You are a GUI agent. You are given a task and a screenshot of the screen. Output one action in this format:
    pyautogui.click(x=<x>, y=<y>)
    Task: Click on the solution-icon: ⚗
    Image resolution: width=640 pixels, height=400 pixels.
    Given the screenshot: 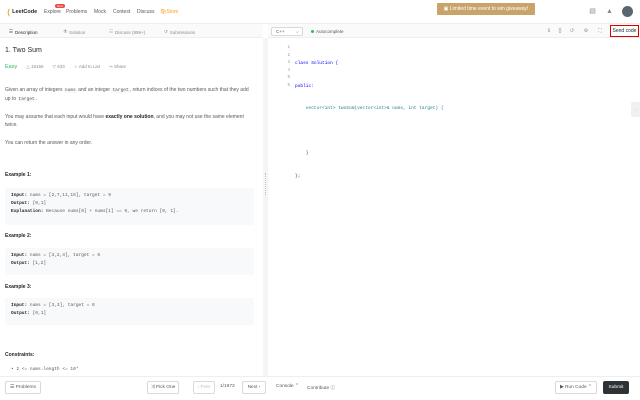 What is the action you would take?
    pyautogui.click(x=65, y=31)
    